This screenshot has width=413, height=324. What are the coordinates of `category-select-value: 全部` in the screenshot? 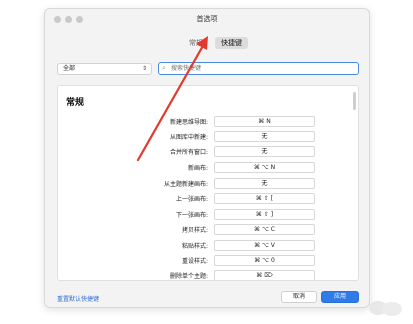 It's located at (69, 68).